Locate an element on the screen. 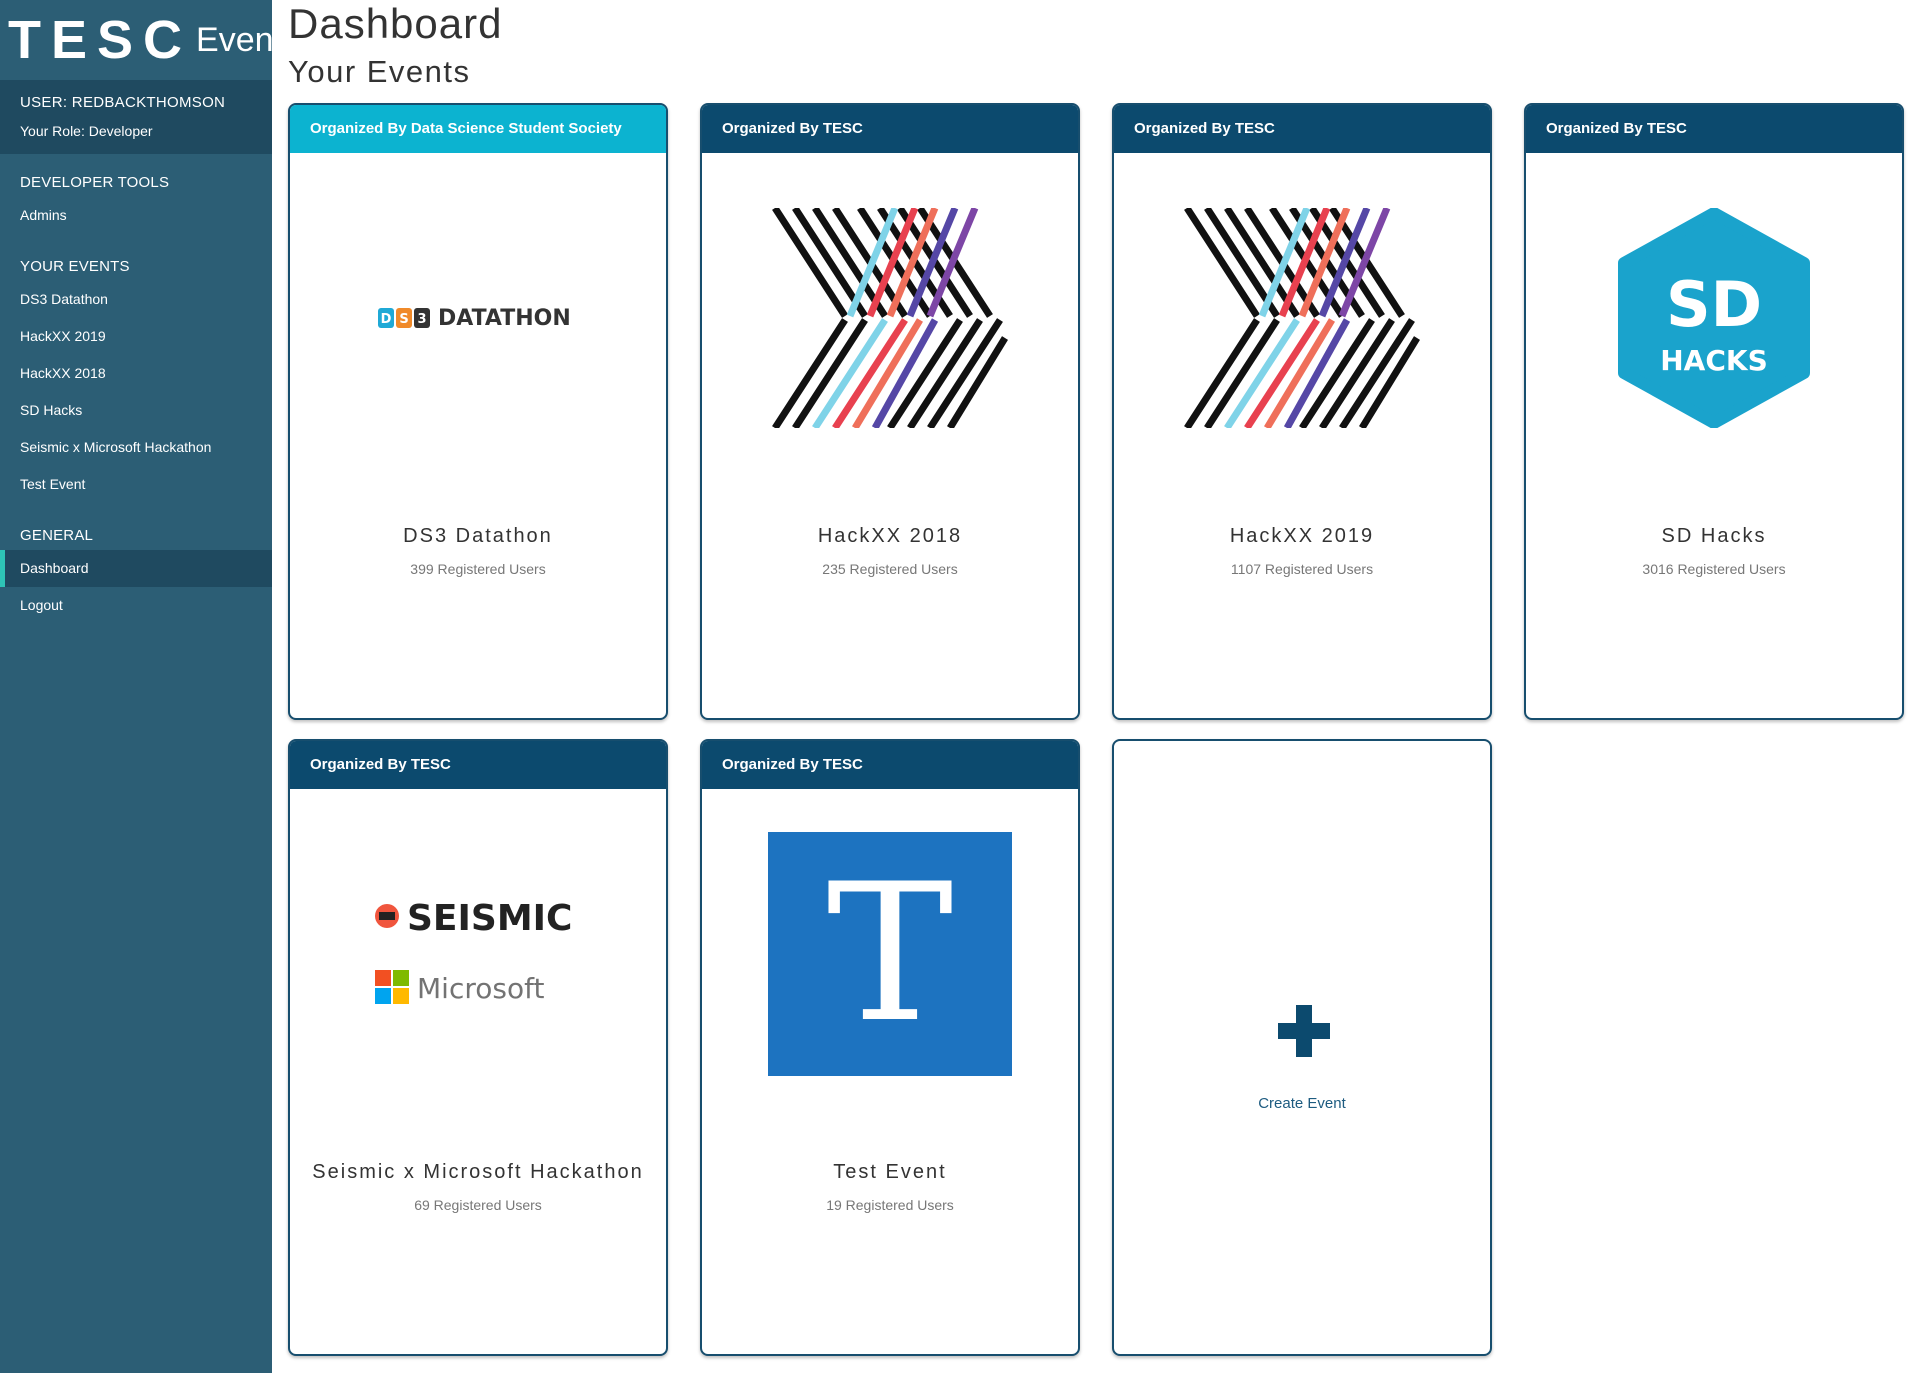 The width and height of the screenshot is (1919, 1380). sd-hacks-logo: SD HACKS is located at coordinates (1714, 318).